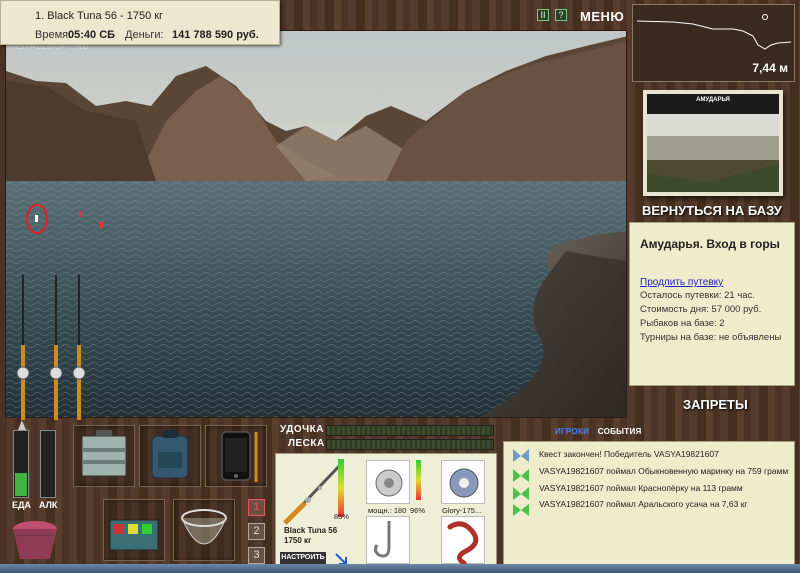 The image size is (800, 573). What do you see at coordinates (68, 220) in the screenshot?
I see `float-markers` at bounding box center [68, 220].